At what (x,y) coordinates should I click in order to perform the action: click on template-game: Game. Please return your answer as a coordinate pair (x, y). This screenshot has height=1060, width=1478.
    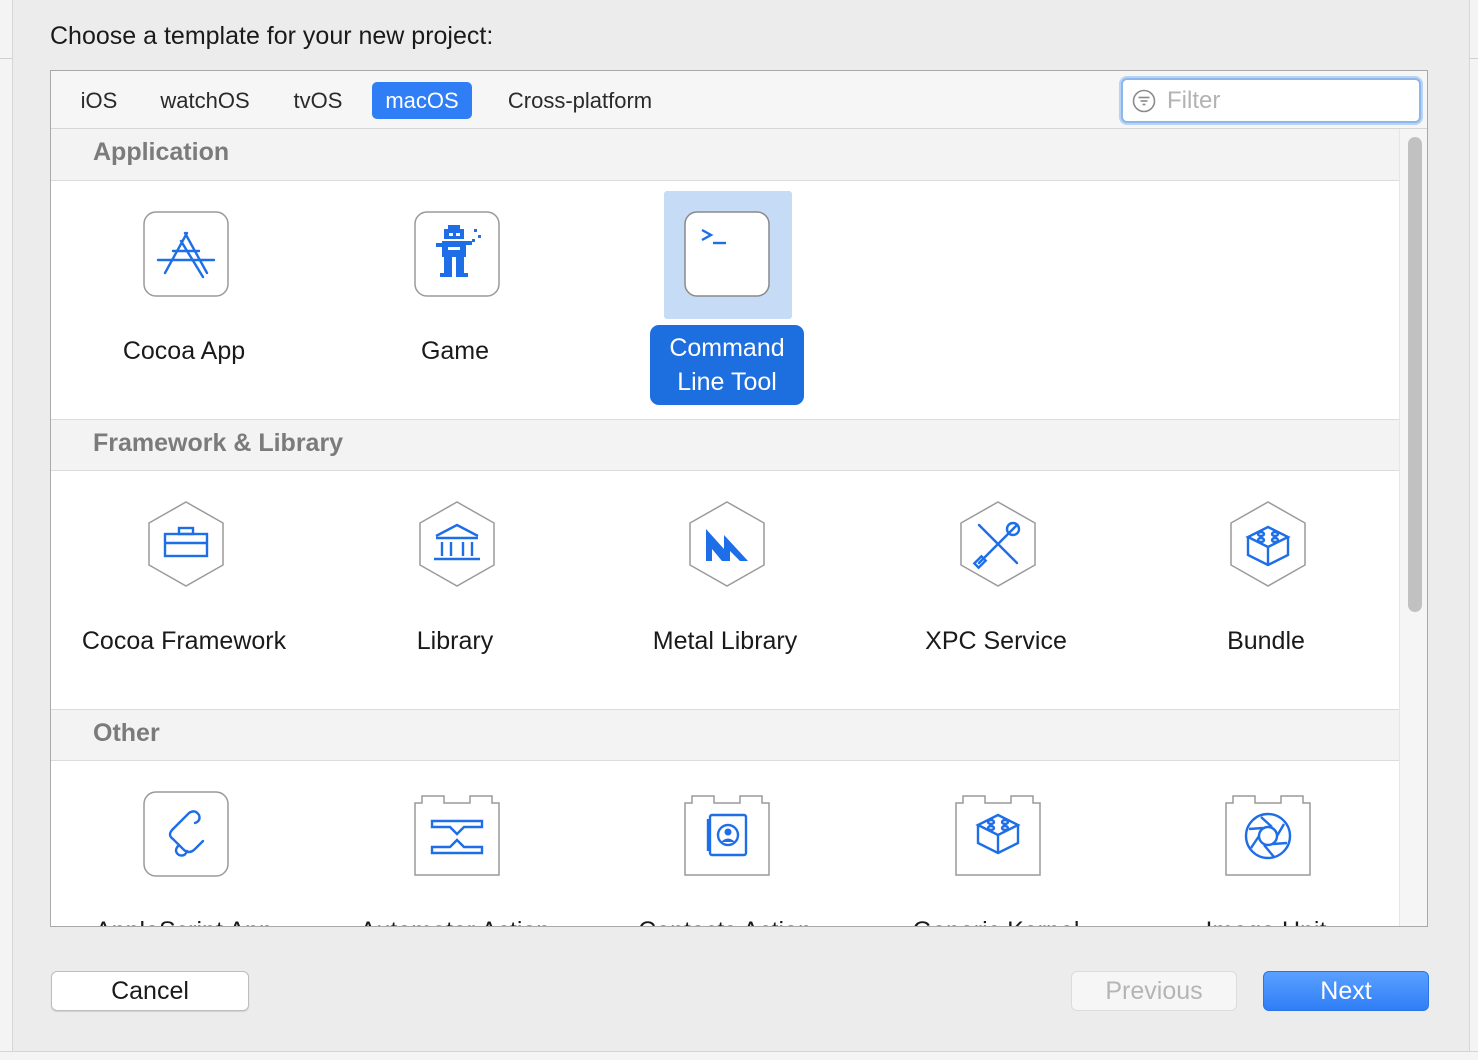
    Looking at the image, I should click on (455, 306).